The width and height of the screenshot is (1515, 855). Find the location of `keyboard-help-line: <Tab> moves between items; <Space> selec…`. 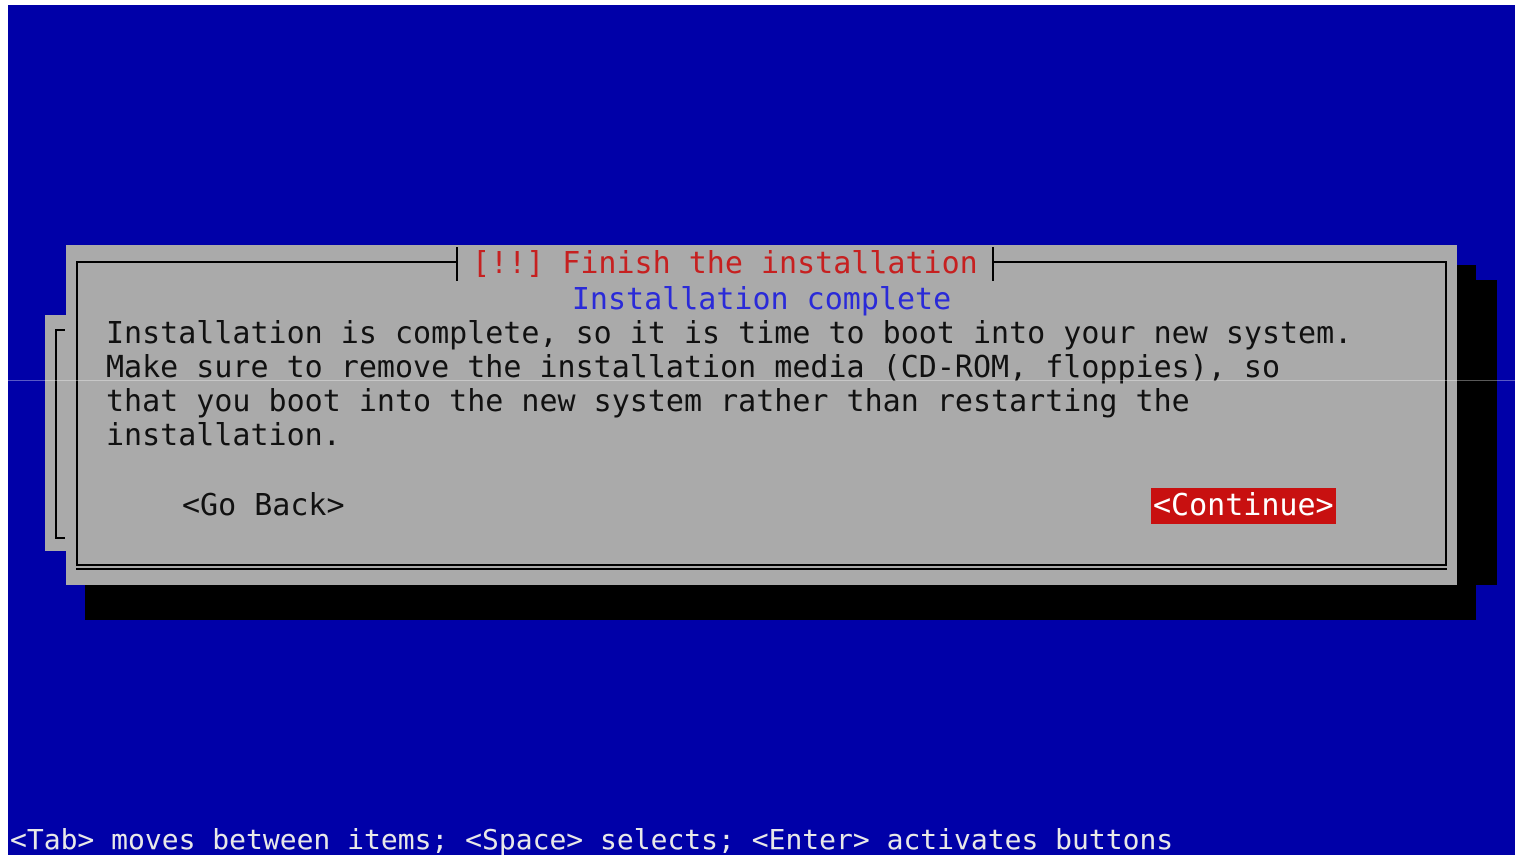

keyboard-help-line: <Tab> moves between items; <Space> selec… is located at coordinates (592, 839).